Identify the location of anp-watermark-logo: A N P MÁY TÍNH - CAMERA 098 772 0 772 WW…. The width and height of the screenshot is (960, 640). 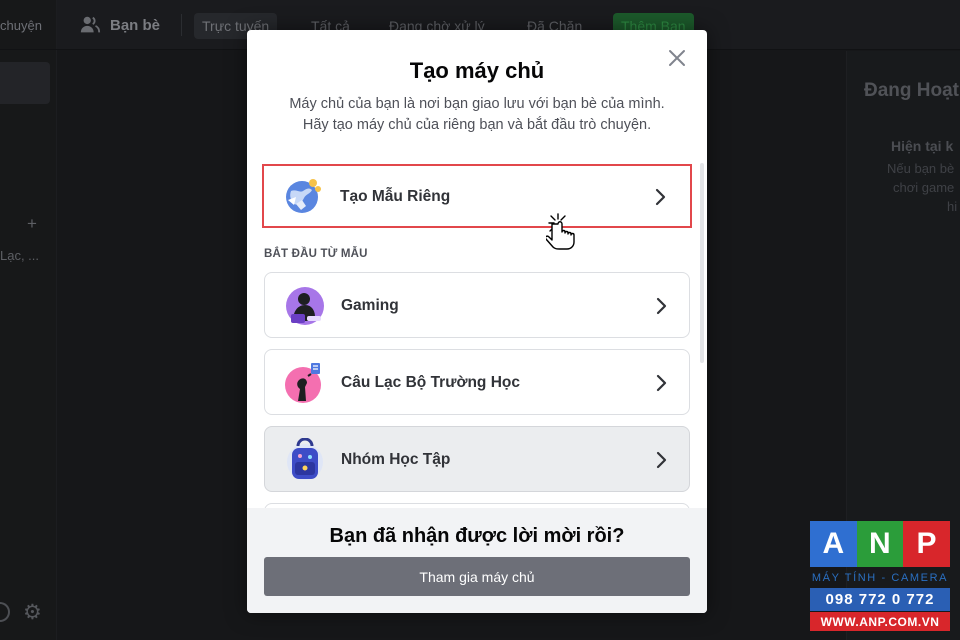
(880, 577).